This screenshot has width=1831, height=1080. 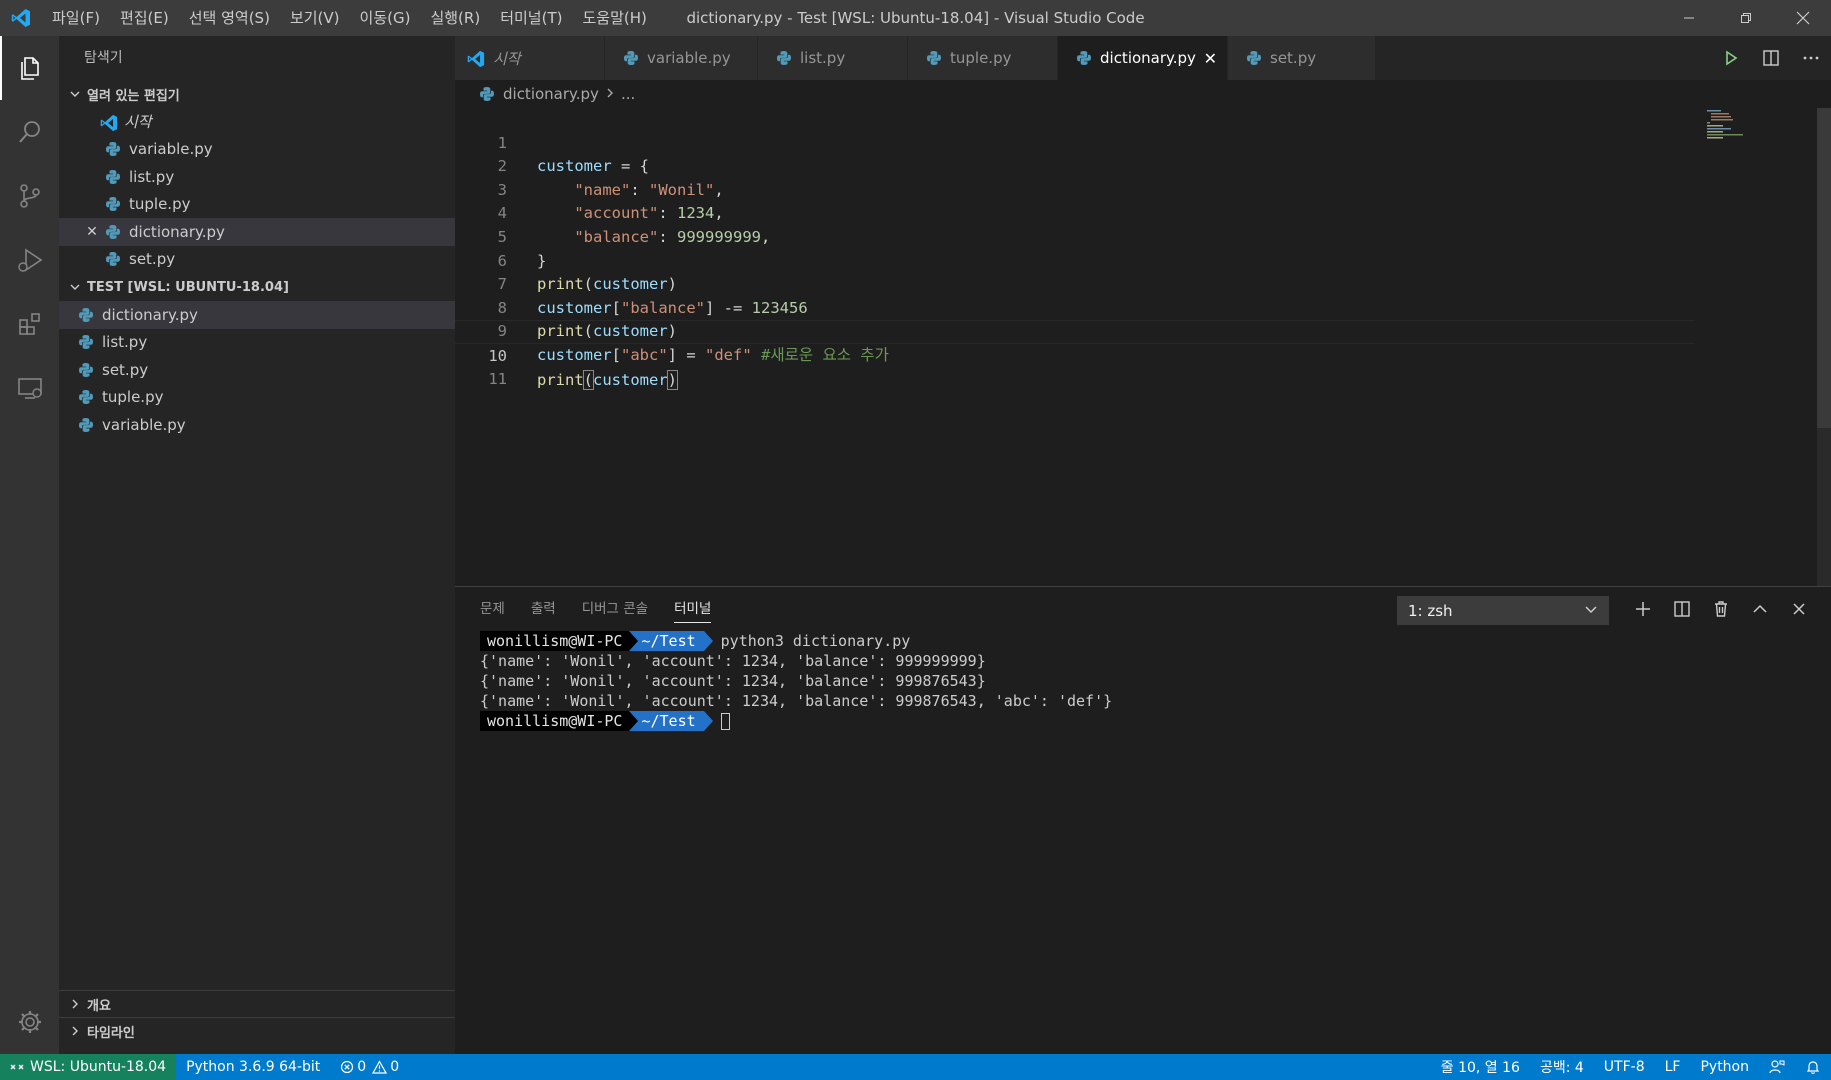 What do you see at coordinates (29, 132) in the screenshot?
I see `activity-search` at bounding box center [29, 132].